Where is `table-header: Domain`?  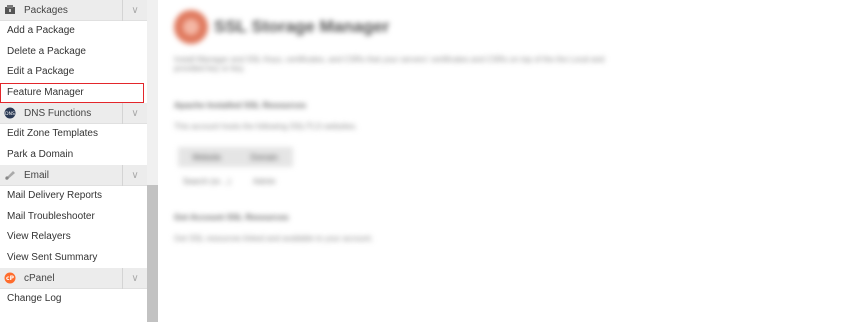
table-header: Domain is located at coordinates (265, 157).